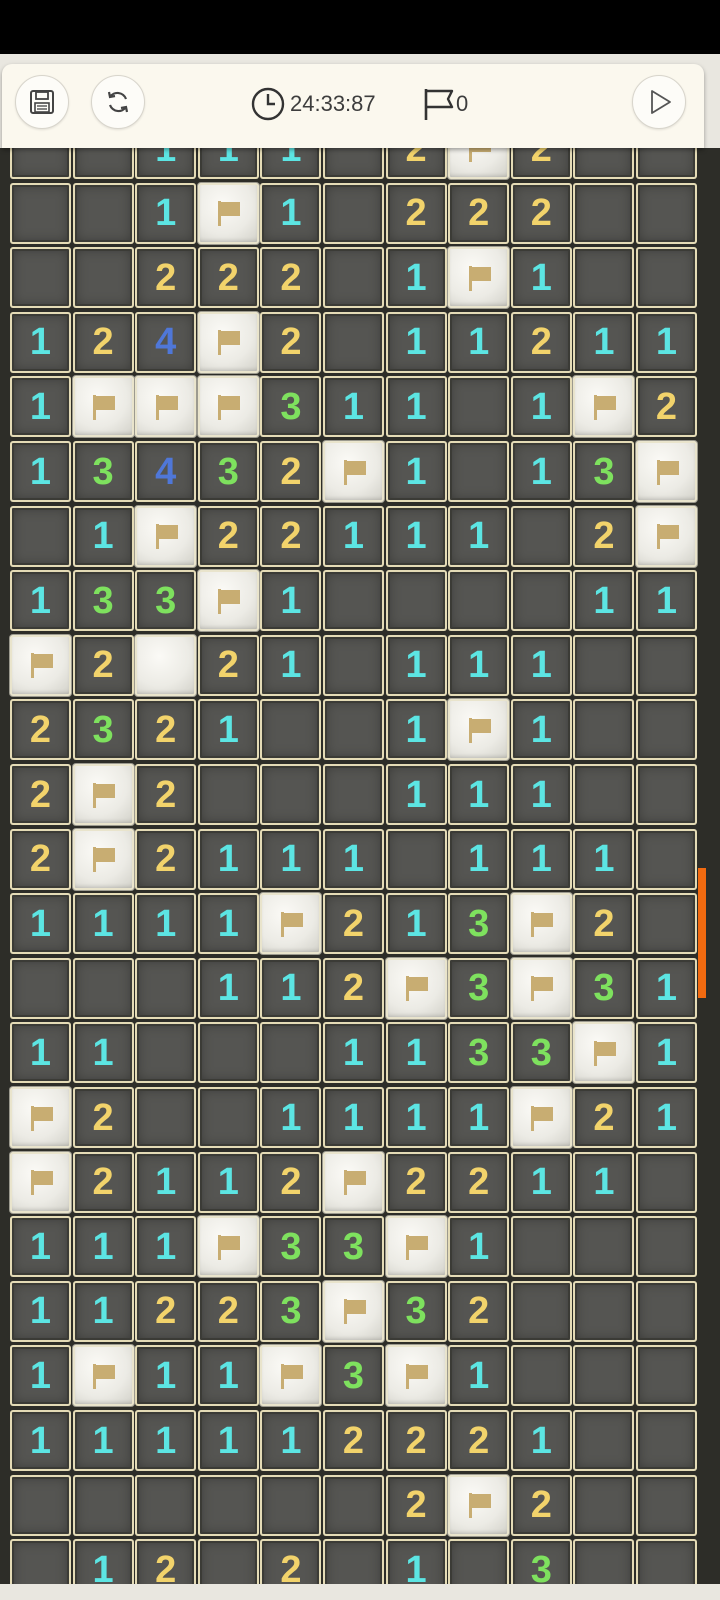  I want to click on side-scroll-tab, so click(702, 933).